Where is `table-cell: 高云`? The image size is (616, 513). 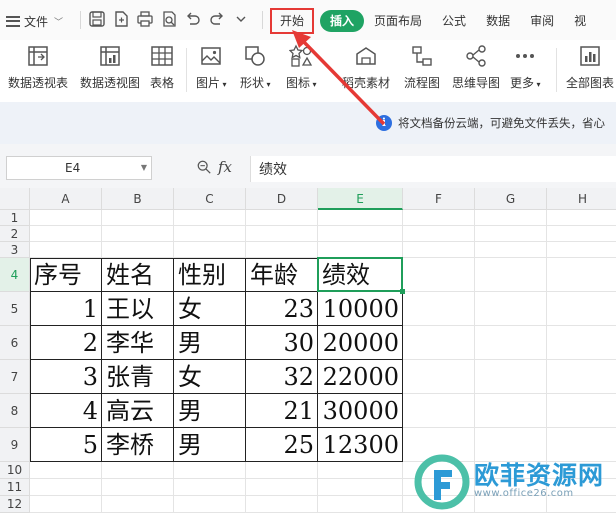 table-cell: 高云 is located at coordinates (138, 411).